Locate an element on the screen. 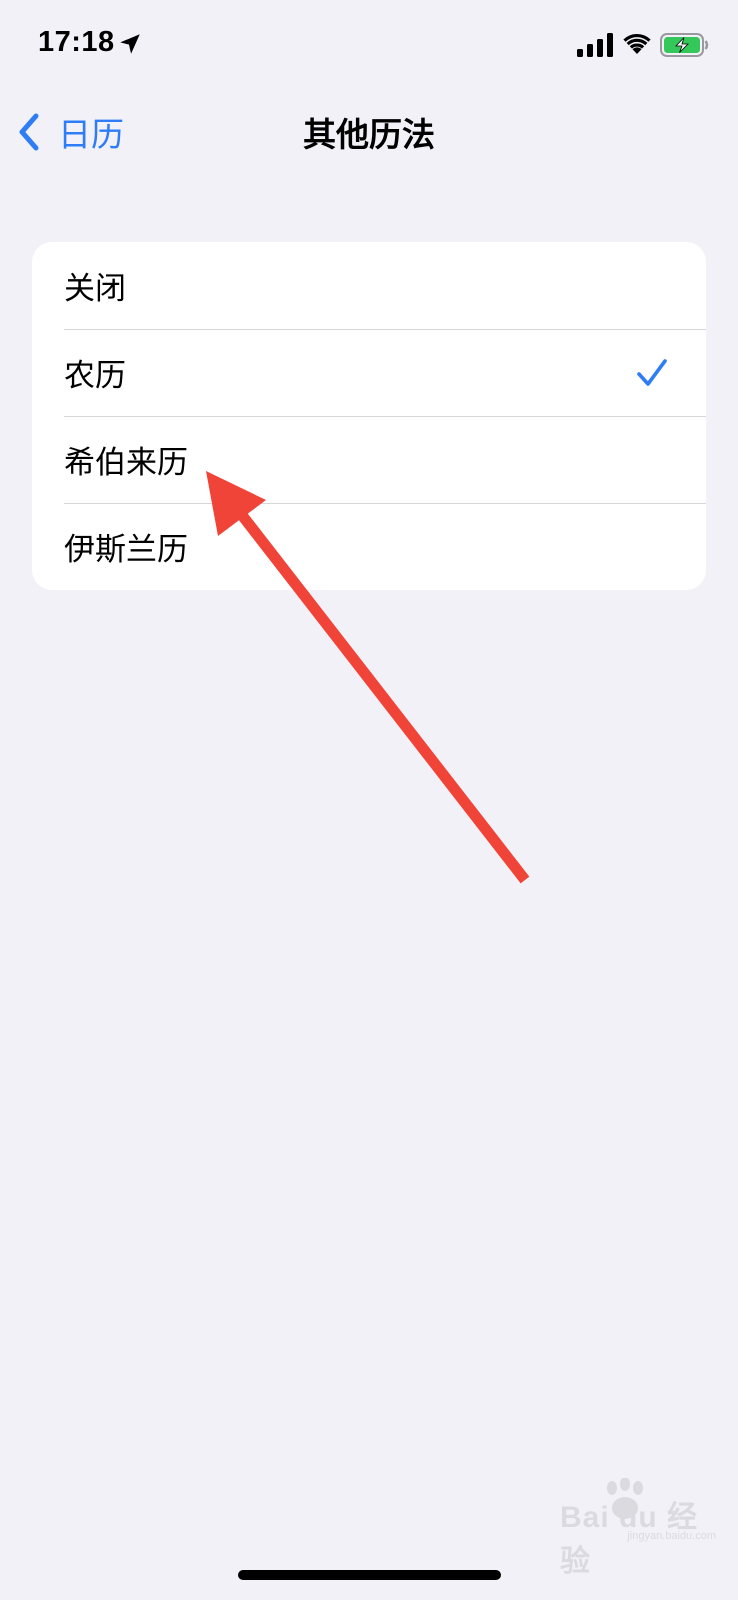  battery-charging-icon is located at coordinates (684, 45).